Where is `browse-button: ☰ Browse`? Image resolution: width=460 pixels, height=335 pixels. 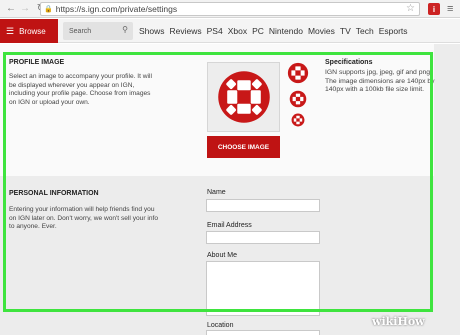 browse-button: ☰ Browse is located at coordinates (29, 31).